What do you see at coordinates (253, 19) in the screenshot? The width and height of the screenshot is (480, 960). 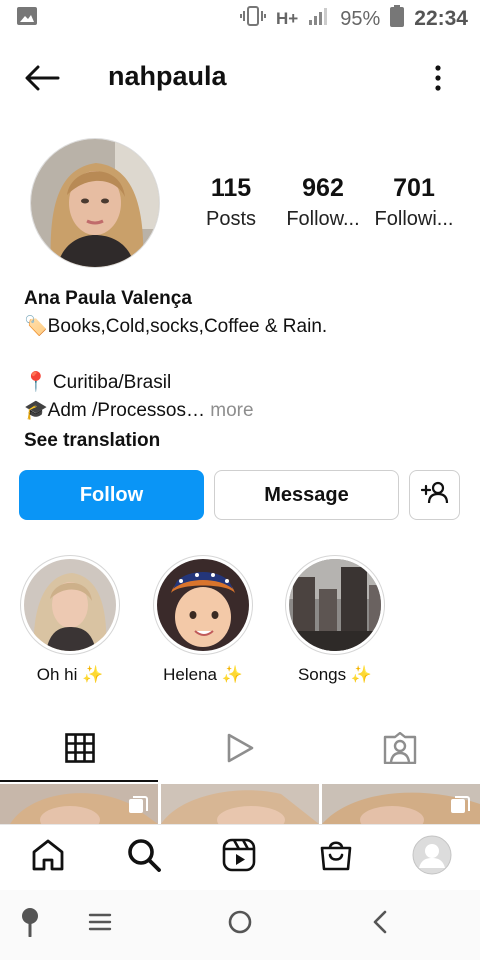 I see `vibrate-icon` at bounding box center [253, 19].